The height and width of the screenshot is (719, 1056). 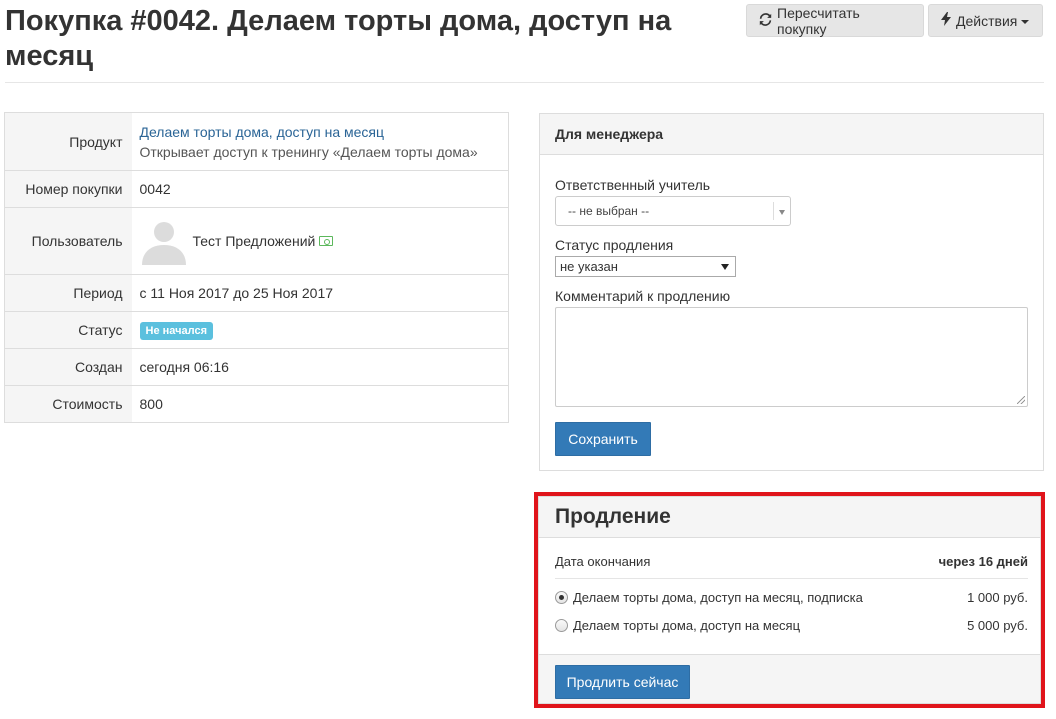 What do you see at coordinates (687, 625) in the screenshot?
I see `renewal-option-name: Делаем торты дома, доступ на месяц` at bounding box center [687, 625].